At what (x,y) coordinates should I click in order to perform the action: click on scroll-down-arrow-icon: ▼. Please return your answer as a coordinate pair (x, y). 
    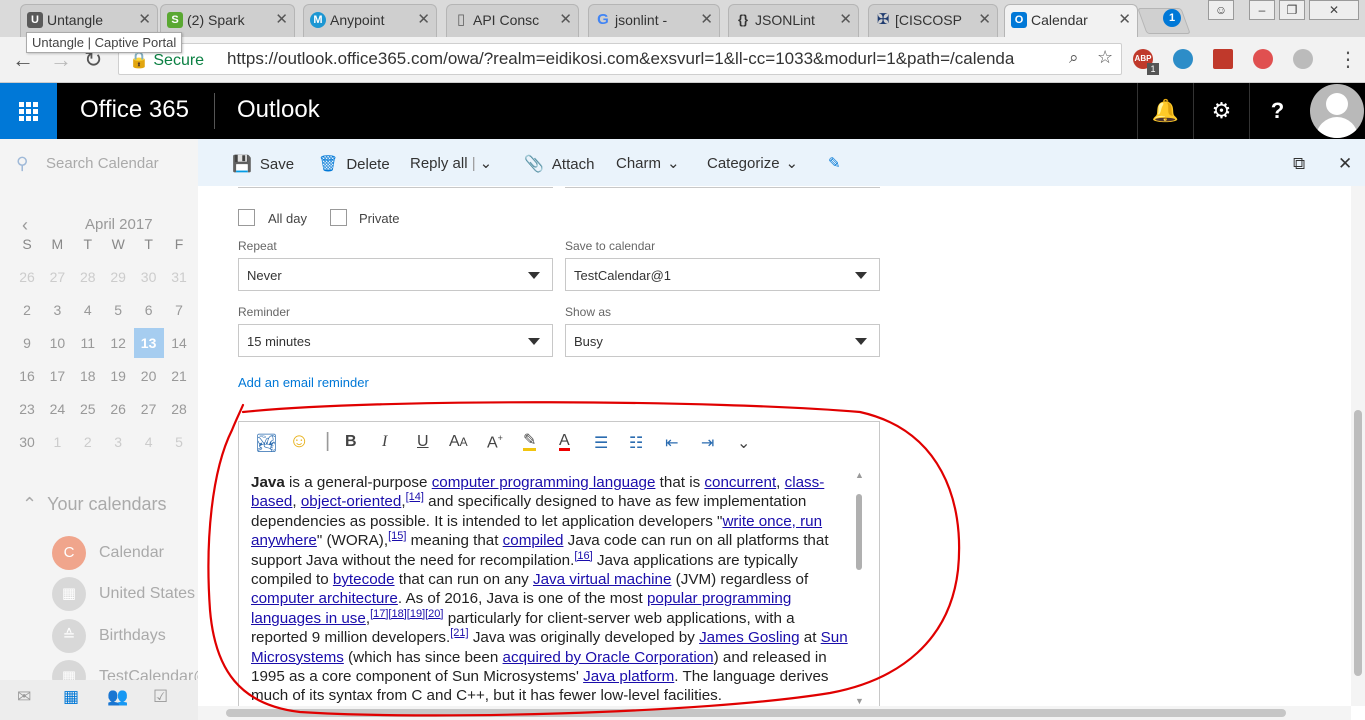
    Looking at the image, I should click on (859, 701).